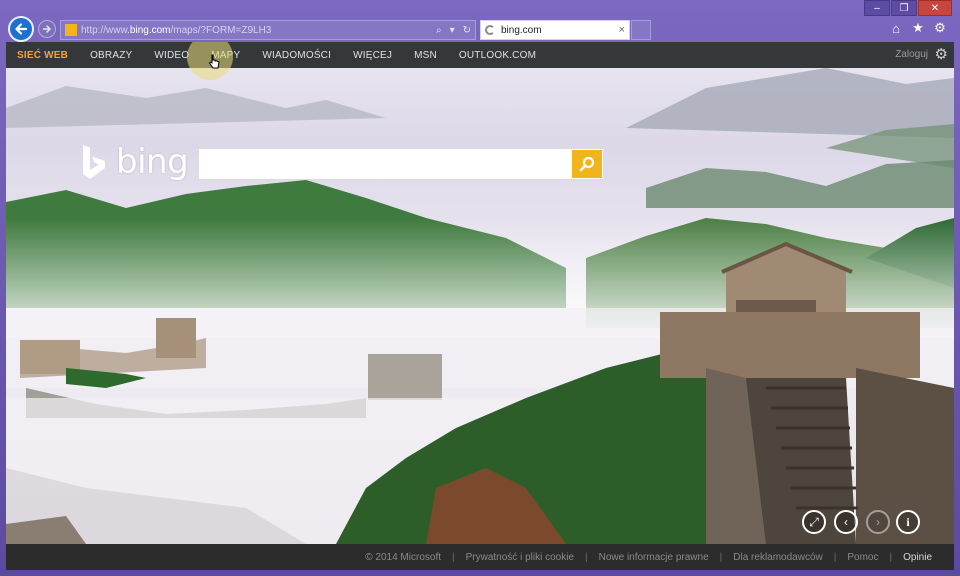 This screenshot has height=576, width=960. What do you see at coordinates (521, 30) in the screenshot?
I see `tab-title: bing.com` at bounding box center [521, 30].